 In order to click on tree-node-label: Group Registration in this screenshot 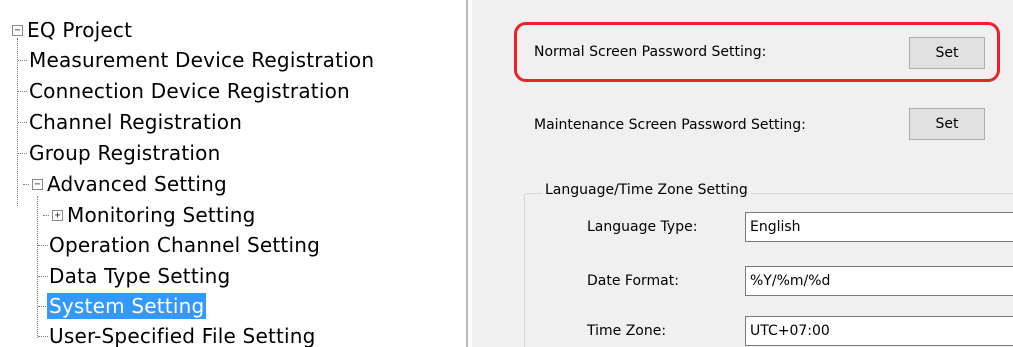, I will do `click(125, 153)`.